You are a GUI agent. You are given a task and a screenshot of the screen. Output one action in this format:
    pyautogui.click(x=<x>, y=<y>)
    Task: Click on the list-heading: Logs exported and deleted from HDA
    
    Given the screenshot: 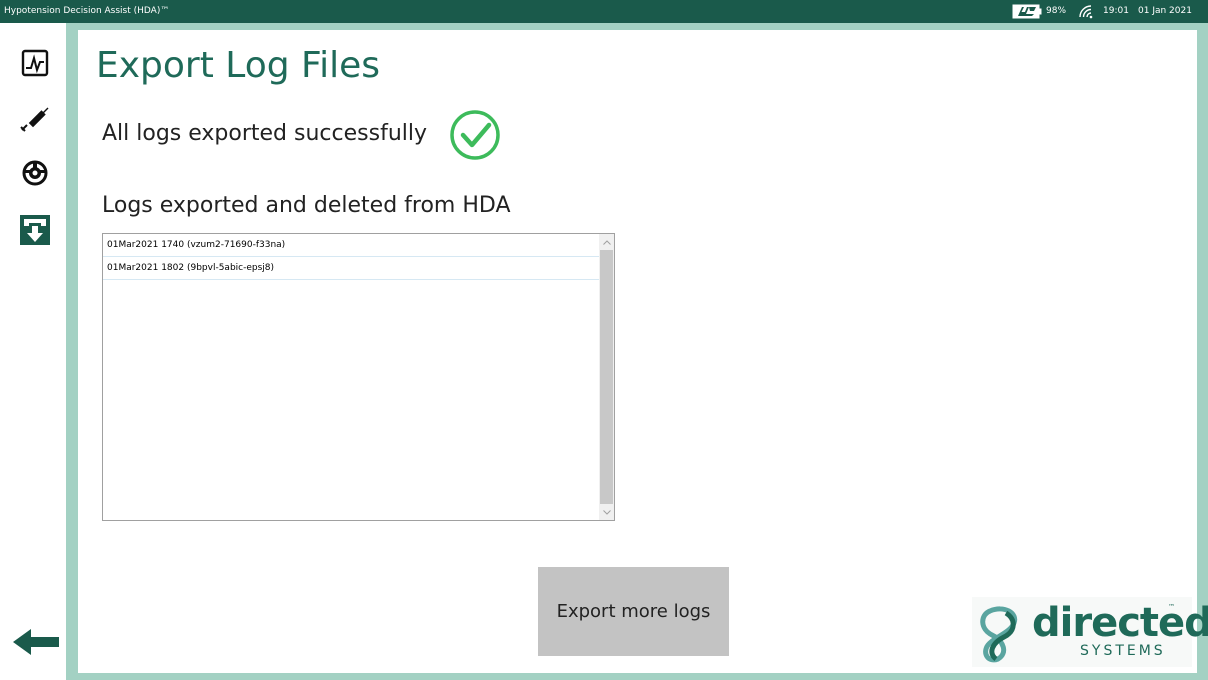 What is the action you would take?
    pyautogui.click(x=306, y=205)
    